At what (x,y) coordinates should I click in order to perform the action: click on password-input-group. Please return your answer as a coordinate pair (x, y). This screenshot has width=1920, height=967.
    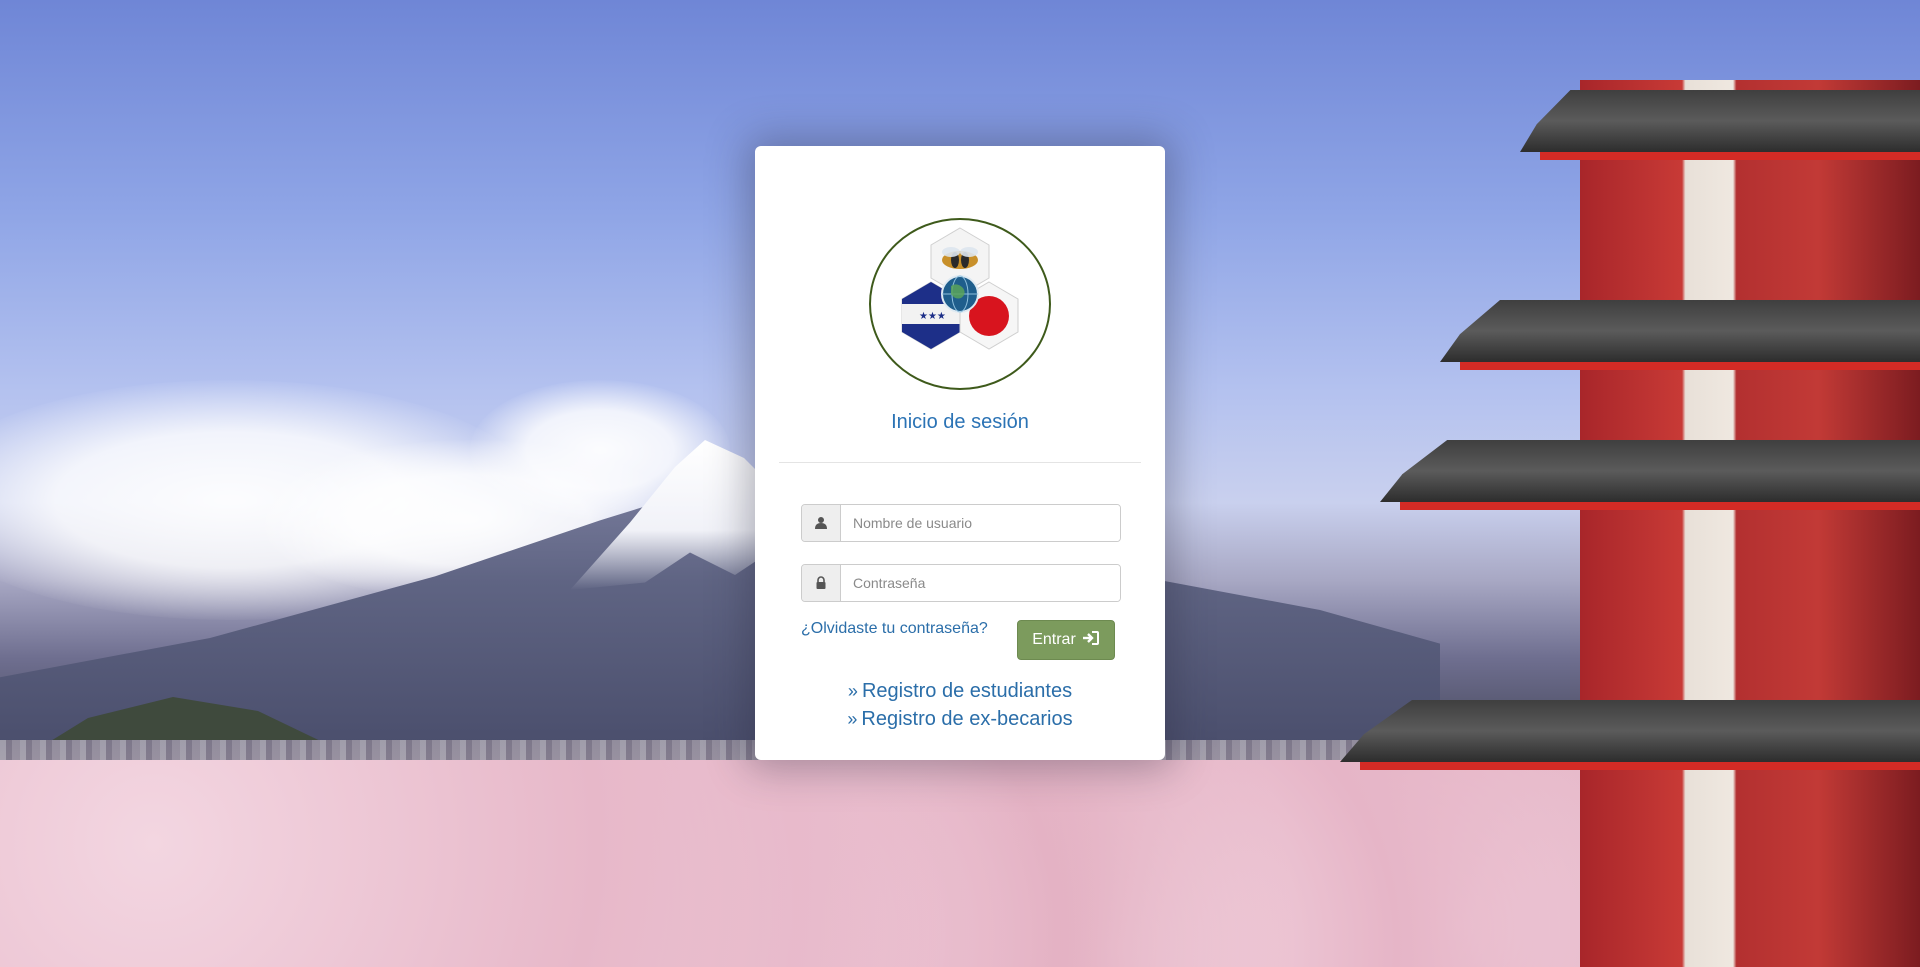
    Looking at the image, I should click on (961, 583).